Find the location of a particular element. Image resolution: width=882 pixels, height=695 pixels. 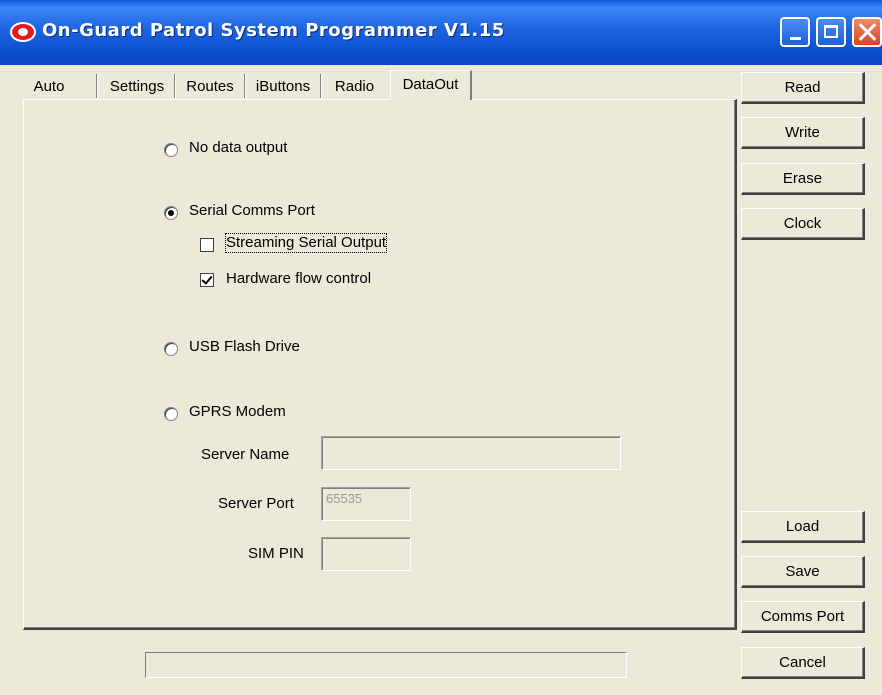

clock-button: Clock is located at coordinates (803, 224).